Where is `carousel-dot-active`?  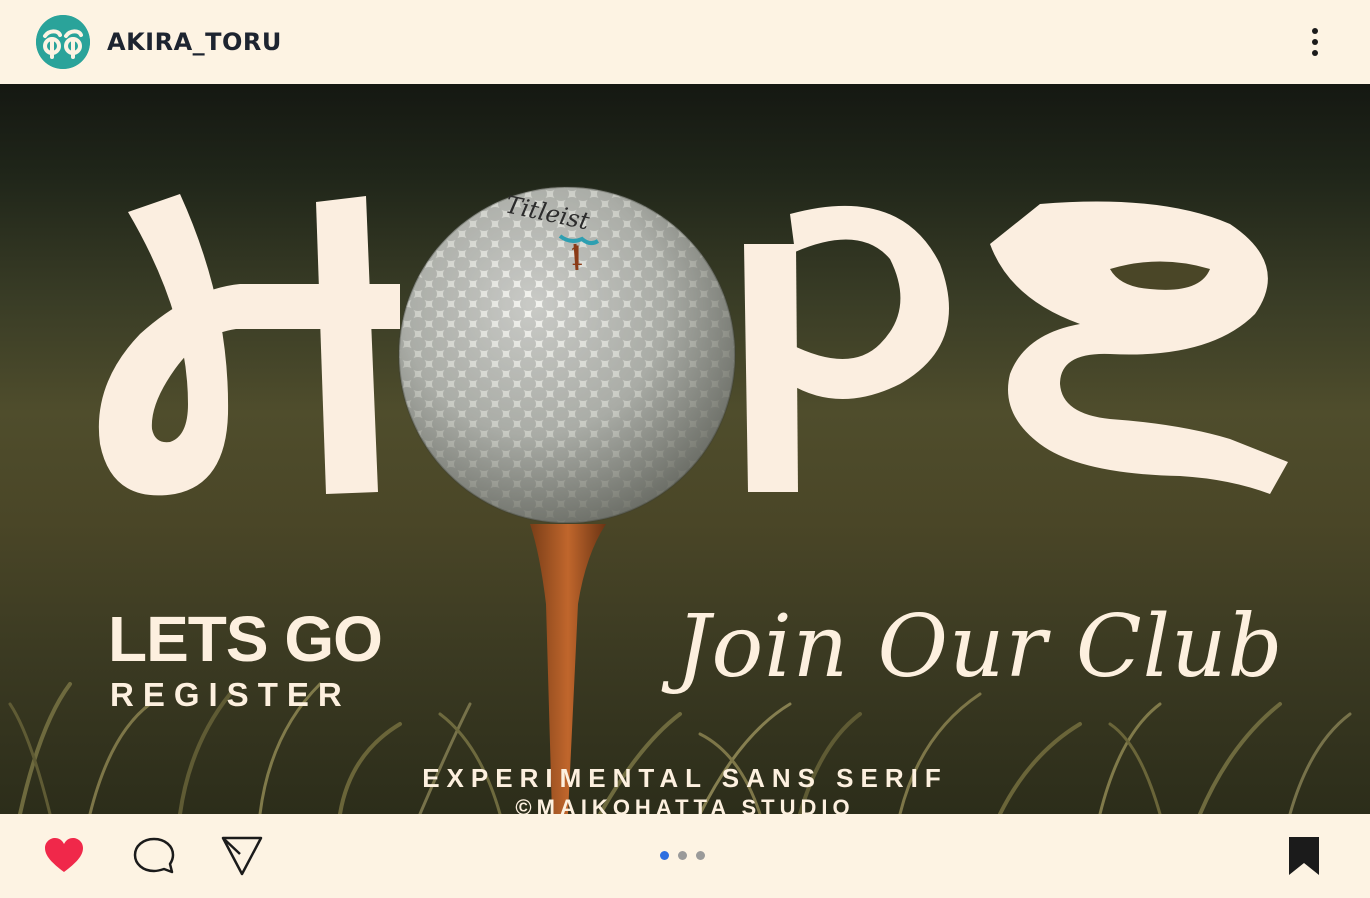
carousel-dot-active is located at coordinates (664, 855).